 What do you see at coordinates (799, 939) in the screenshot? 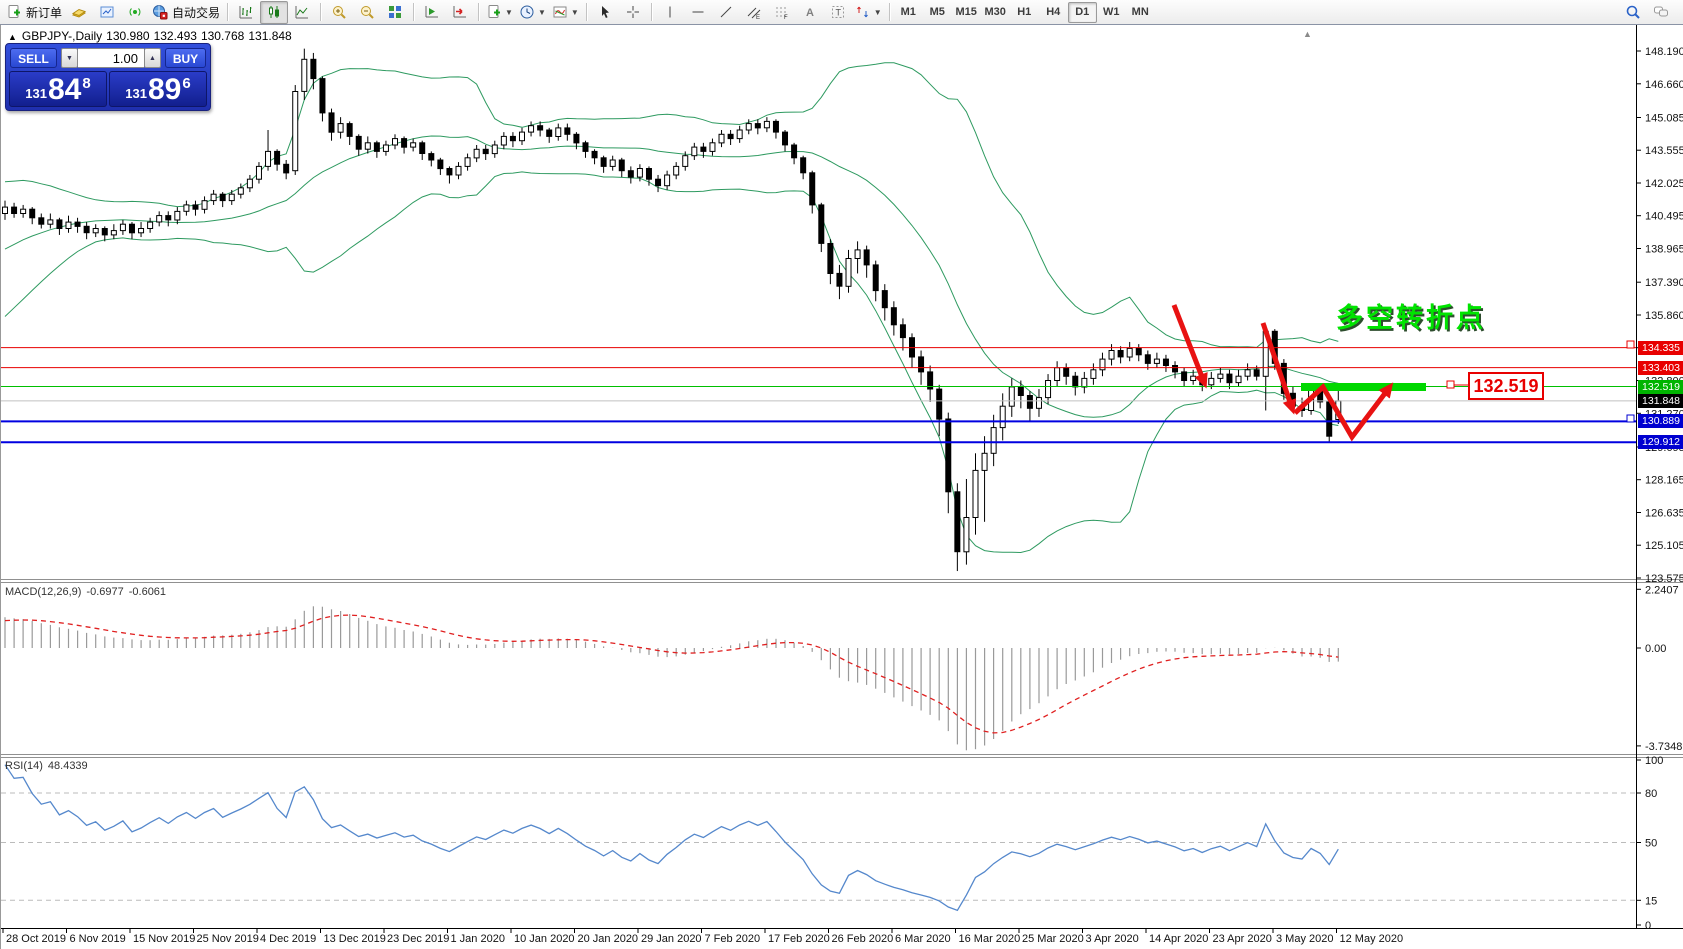
I see `svg-text: 17 Feb 2020` at bounding box center [799, 939].